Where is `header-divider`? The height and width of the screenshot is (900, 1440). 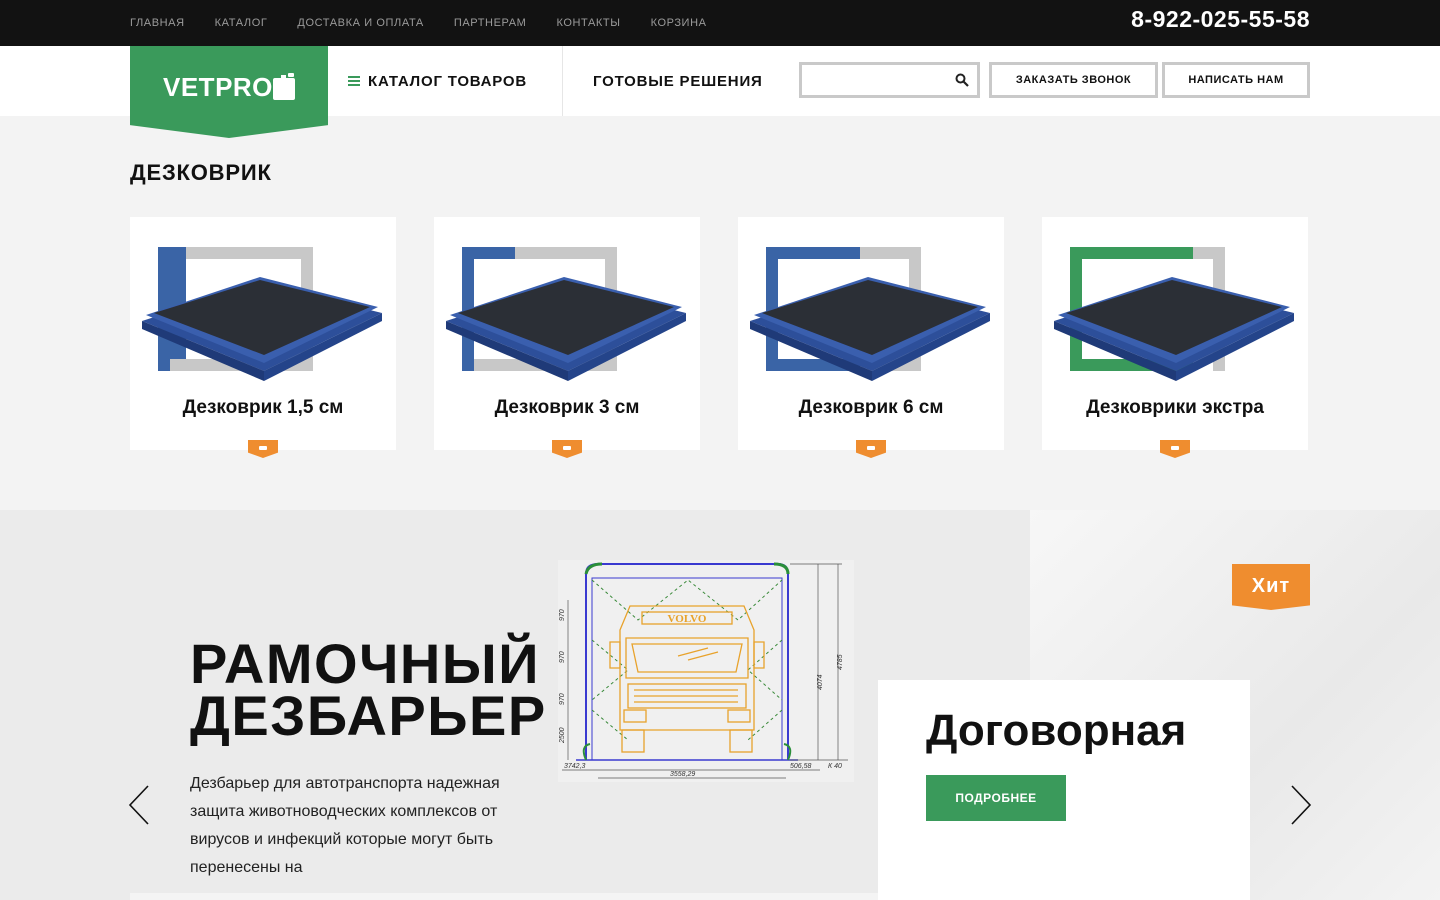 header-divider is located at coordinates (562, 81).